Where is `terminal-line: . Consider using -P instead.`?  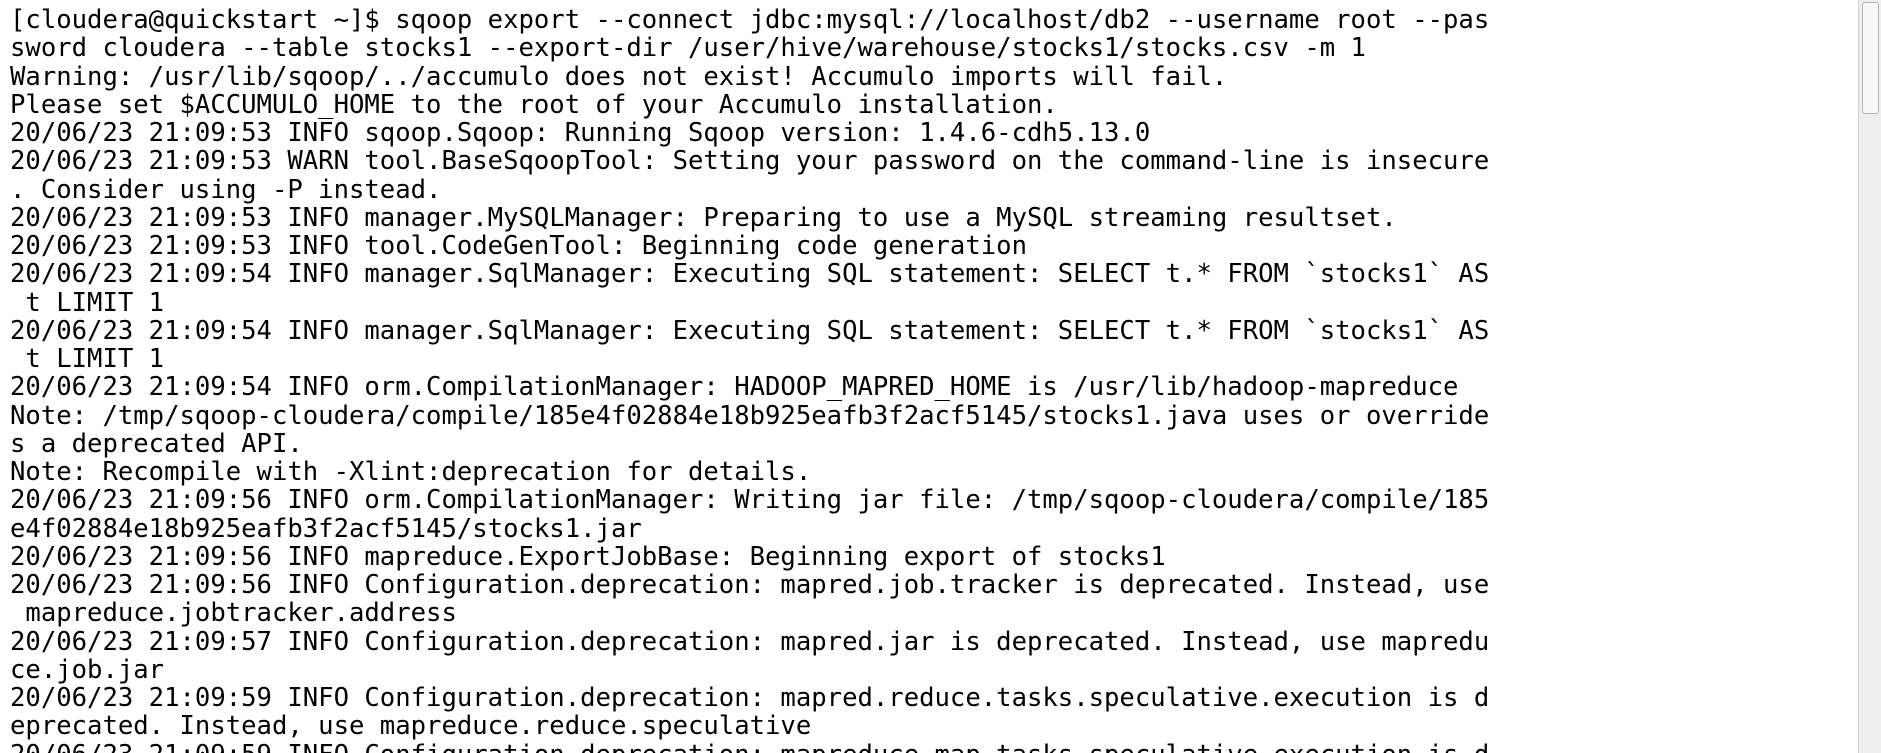
terminal-line: . Consider using -P instead. is located at coordinates (226, 189).